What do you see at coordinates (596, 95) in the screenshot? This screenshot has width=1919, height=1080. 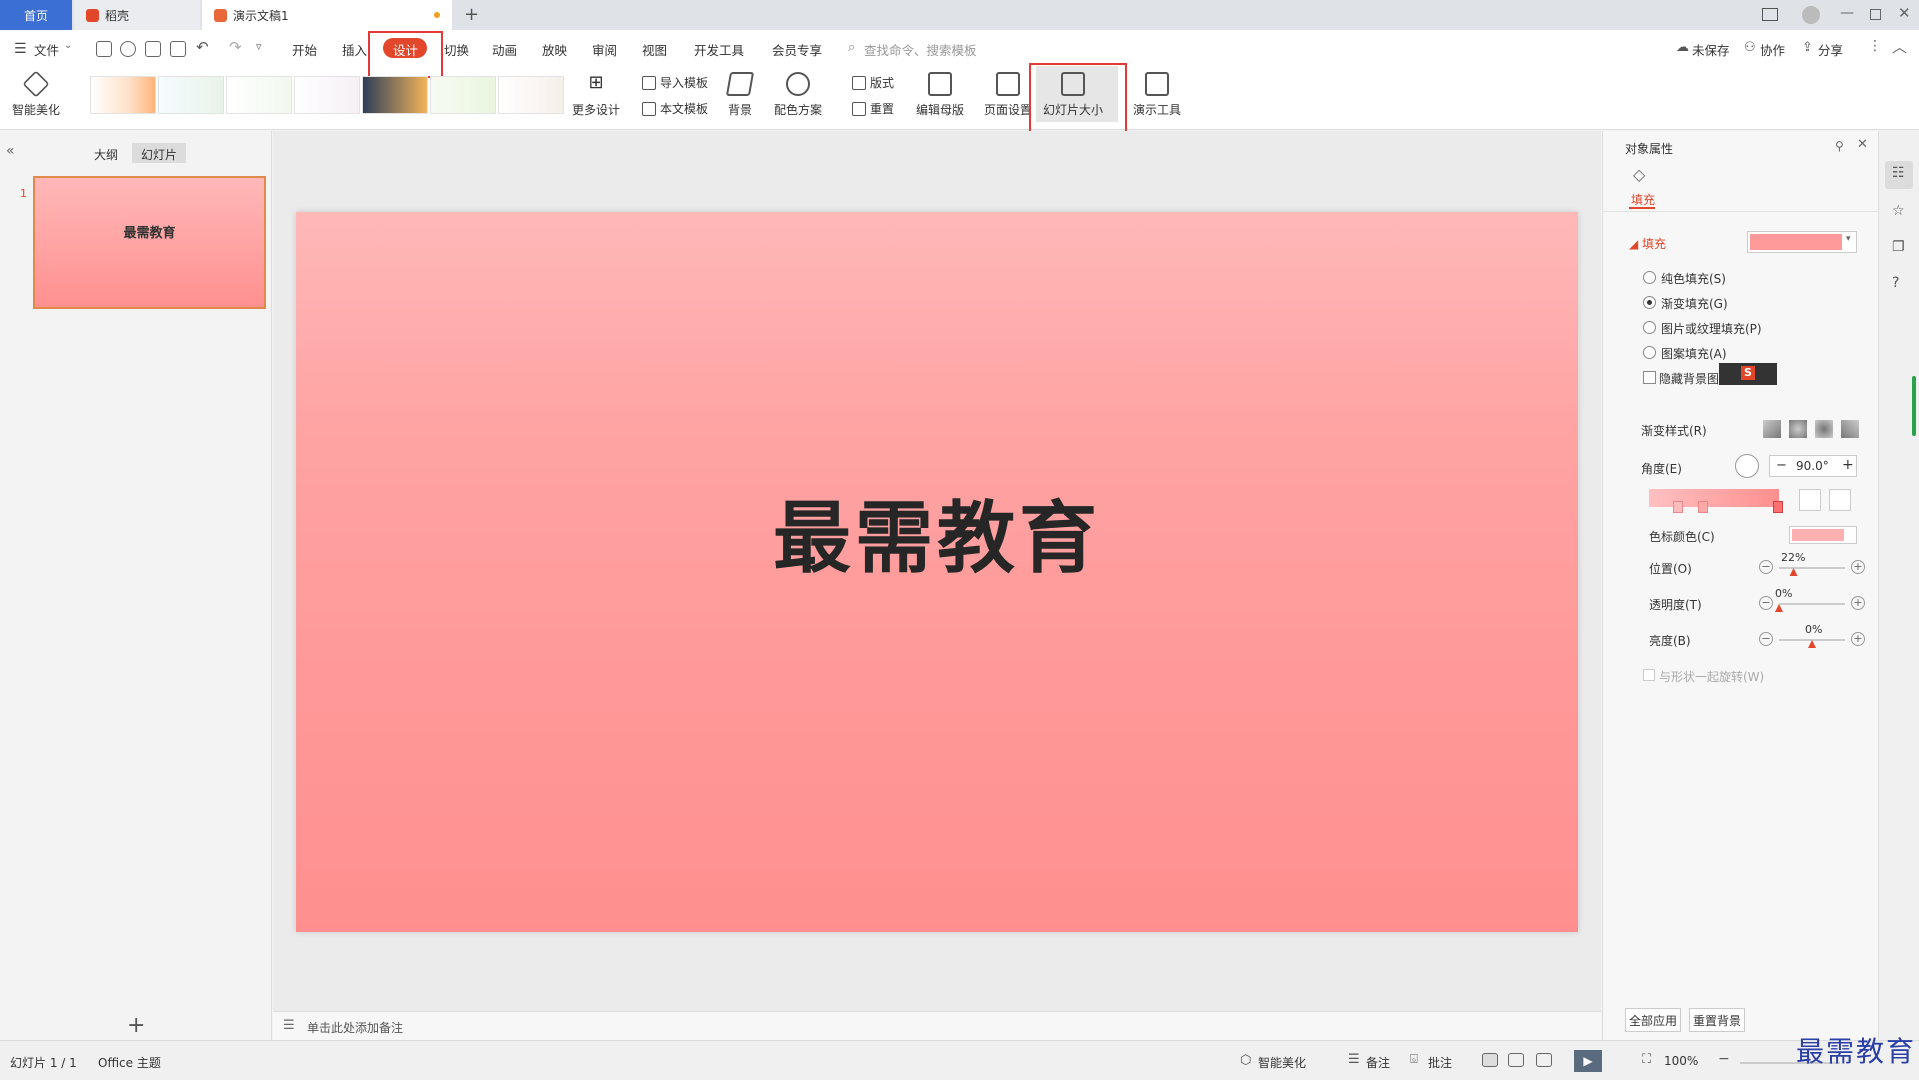 I see `more-design-button: ⊞ 更多设计` at bounding box center [596, 95].